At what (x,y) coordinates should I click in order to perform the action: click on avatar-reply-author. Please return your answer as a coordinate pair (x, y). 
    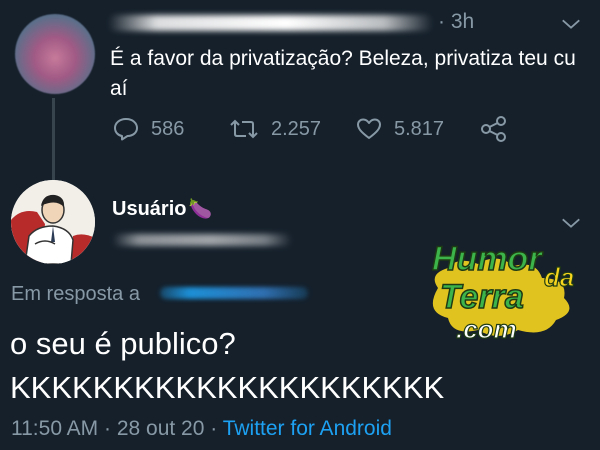
    Looking at the image, I should click on (53, 222).